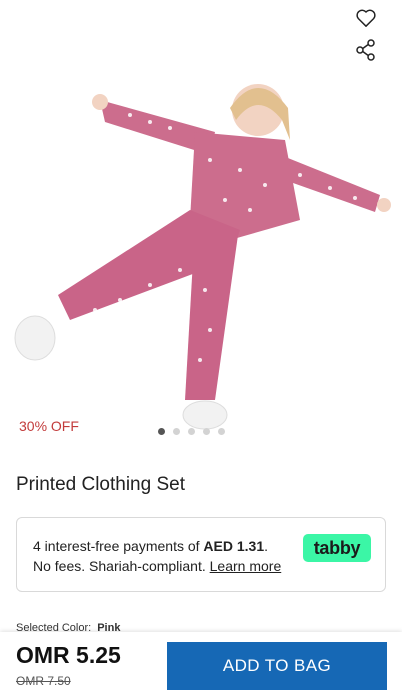  I want to click on product-title: Printed Clothing Set, so click(100, 484).